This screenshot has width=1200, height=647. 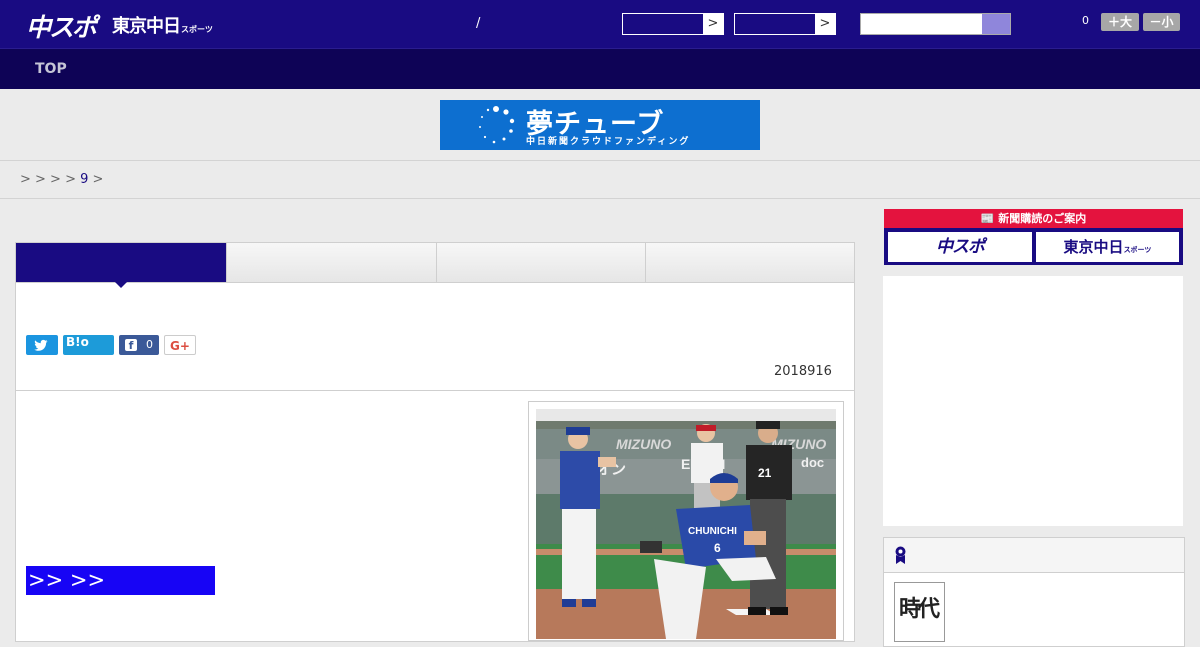 What do you see at coordinates (1033, 237) in the screenshot?
I see `subscription-banner: 📰 新聞購読のご案内 中スポ 東京中日スポーツ` at bounding box center [1033, 237].